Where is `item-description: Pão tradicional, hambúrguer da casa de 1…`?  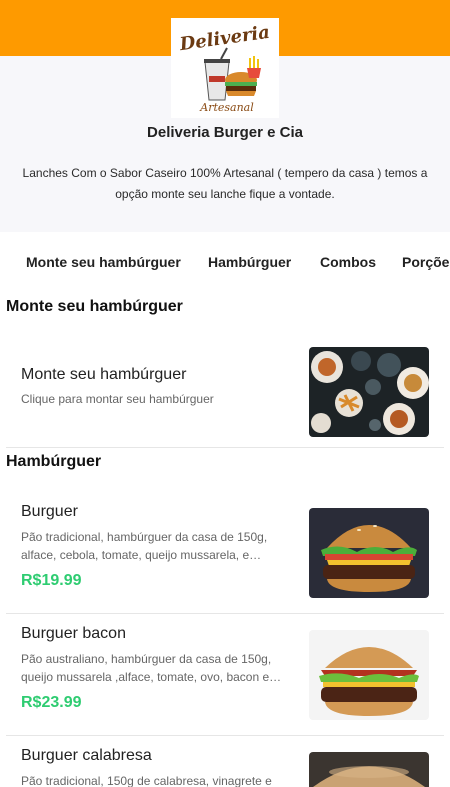 item-description: Pão tradicional, hambúrguer da casa de 1… is located at coordinates (144, 546).